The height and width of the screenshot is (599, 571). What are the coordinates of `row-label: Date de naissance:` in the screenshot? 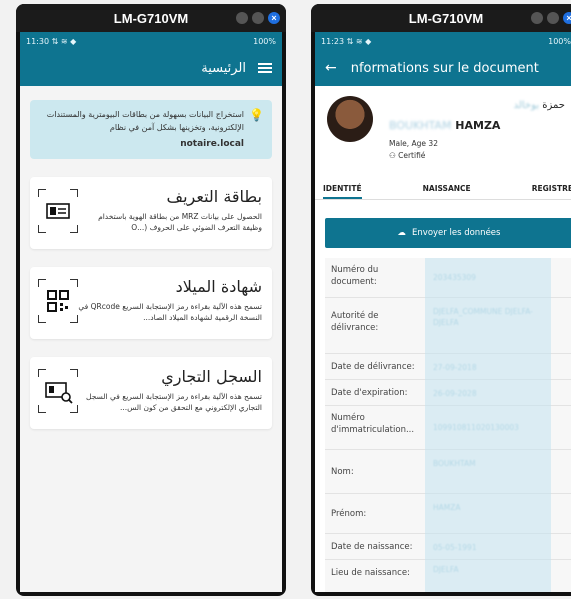 It's located at (372, 547).